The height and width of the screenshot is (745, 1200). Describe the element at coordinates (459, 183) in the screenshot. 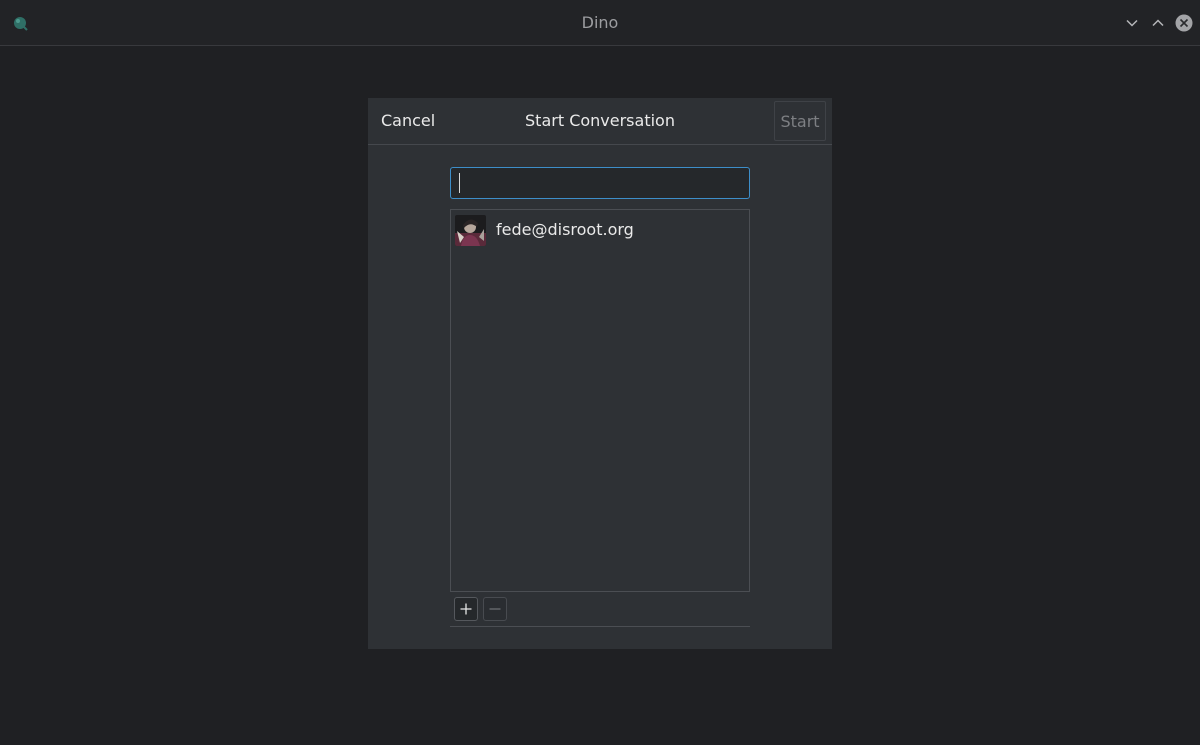

I see `text-cursor` at that location.